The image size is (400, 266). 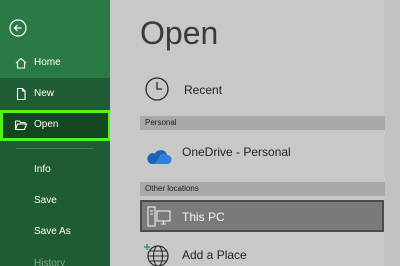 I want to click on globe-plus-icon, so click(x=157, y=254).